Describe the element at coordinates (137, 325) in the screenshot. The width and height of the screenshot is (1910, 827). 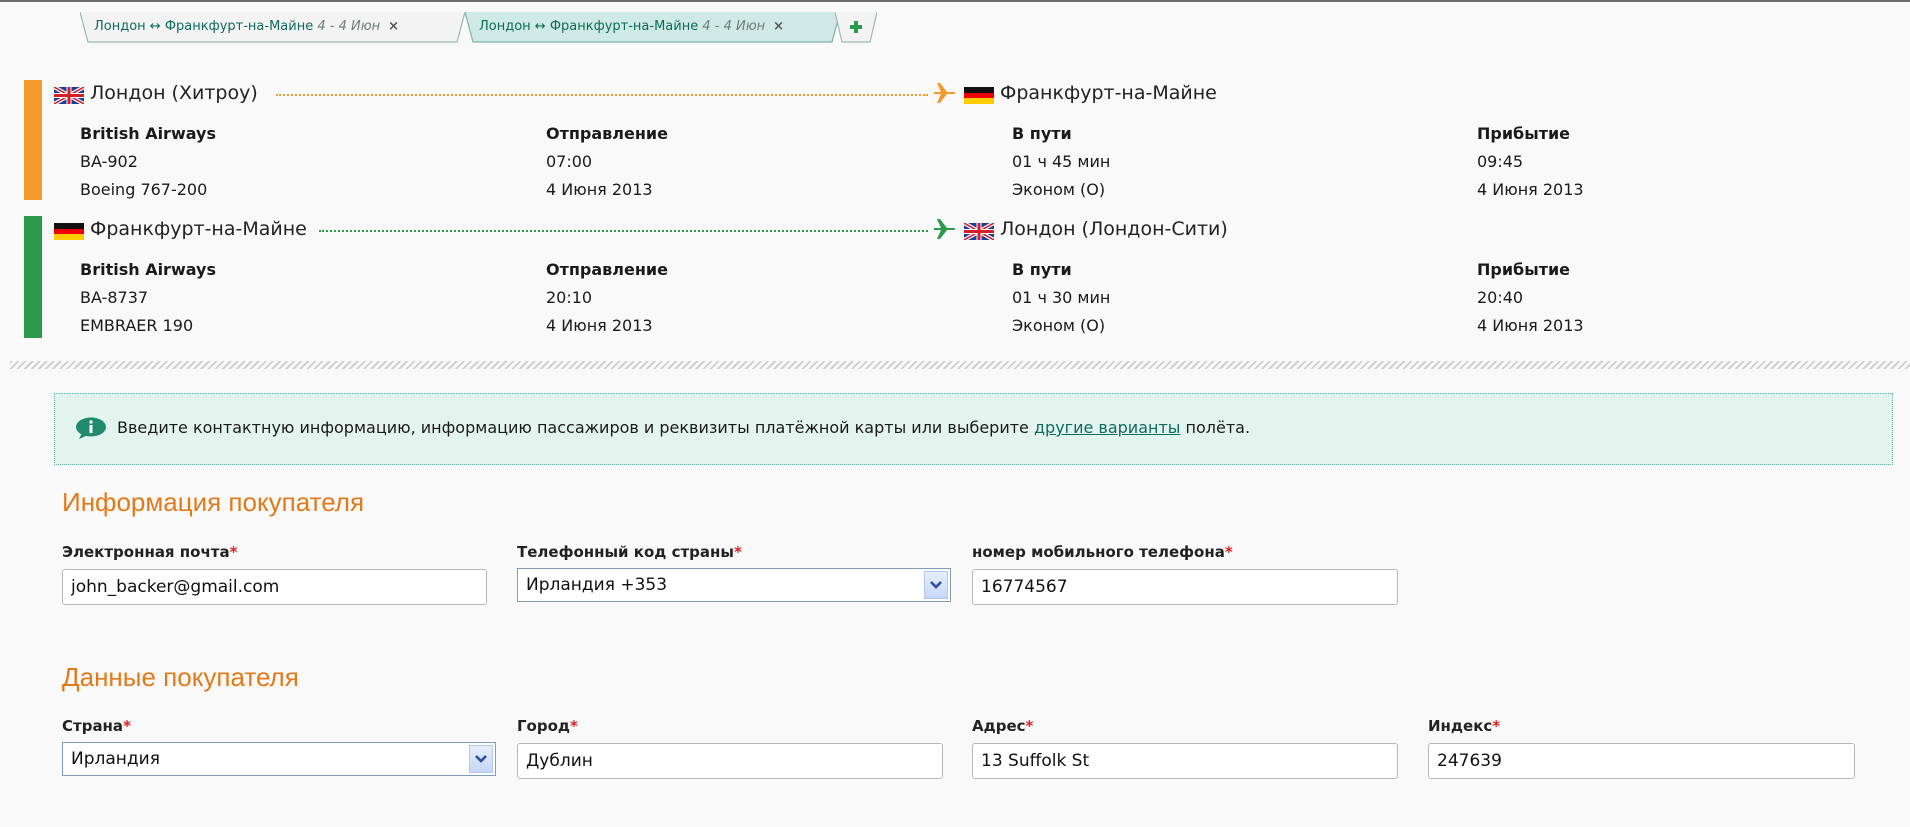
I see `aircraft-type: EMBRAER 190` at that location.